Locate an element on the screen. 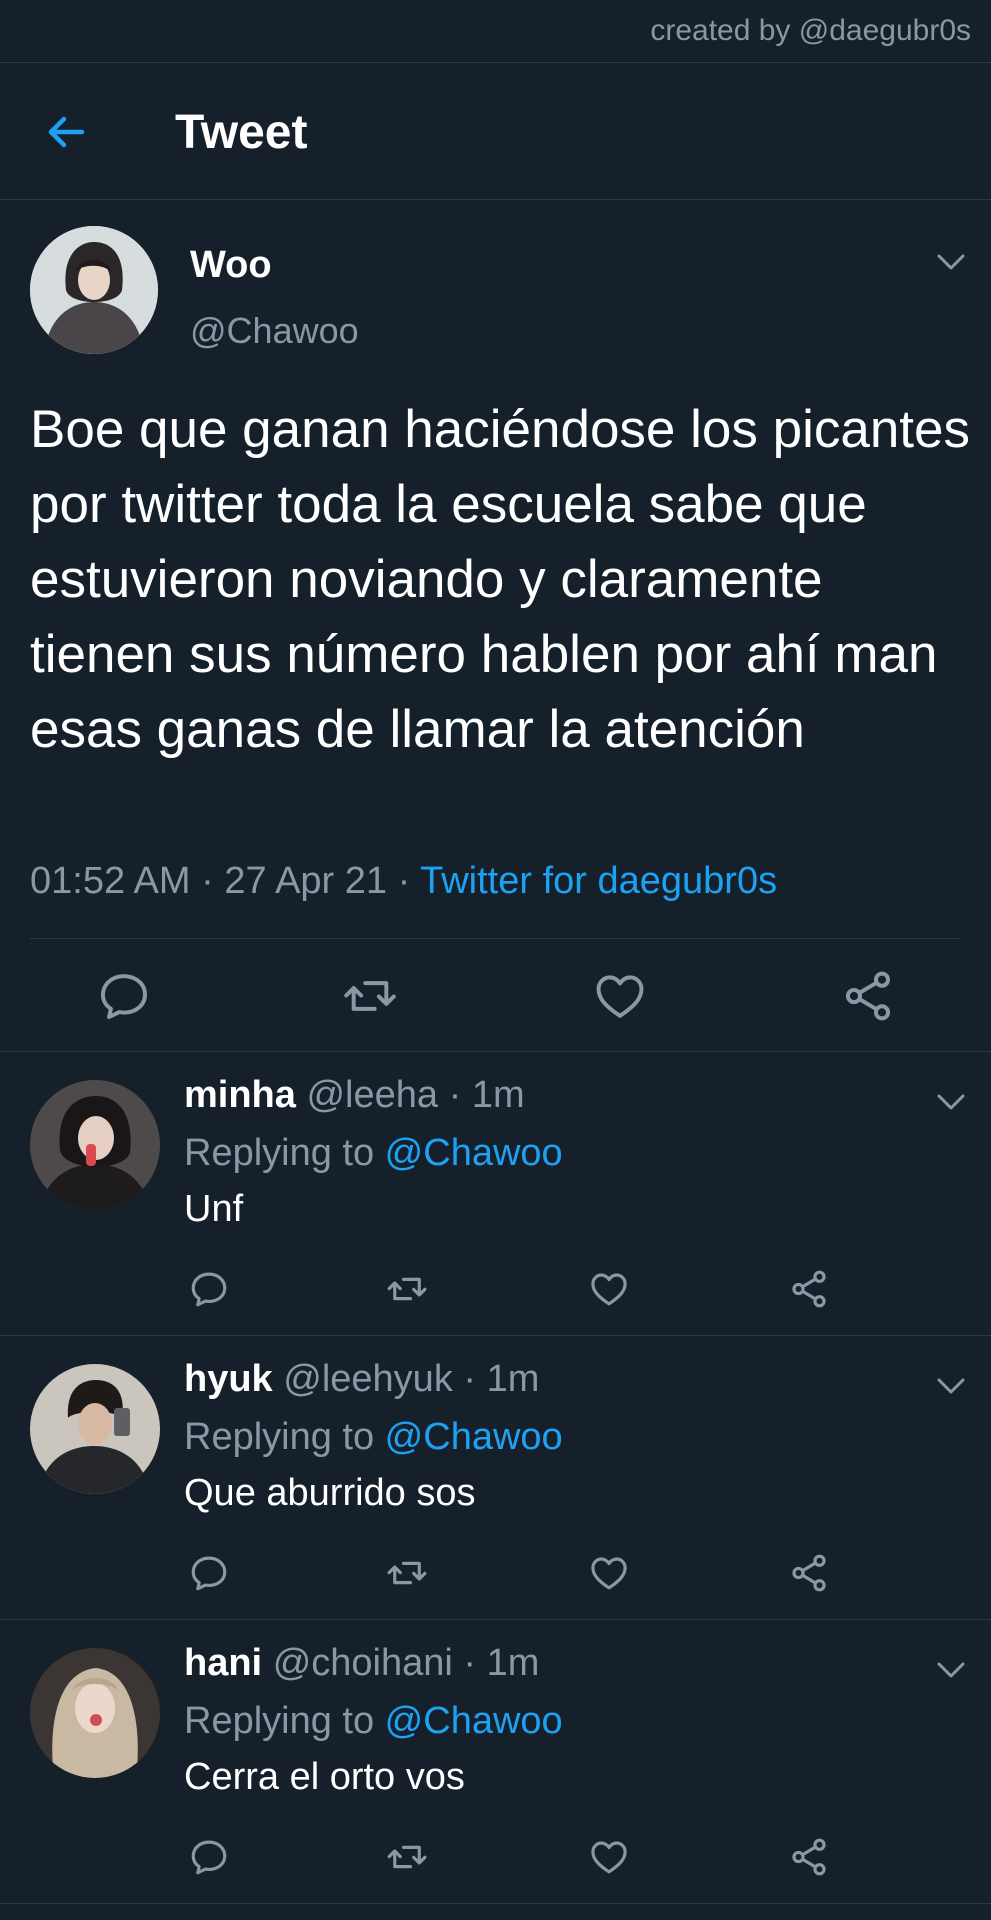 Image resolution: width=991 pixels, height=1920 pixels. reply-author-name: minha is located at coordinates (240, 1095).